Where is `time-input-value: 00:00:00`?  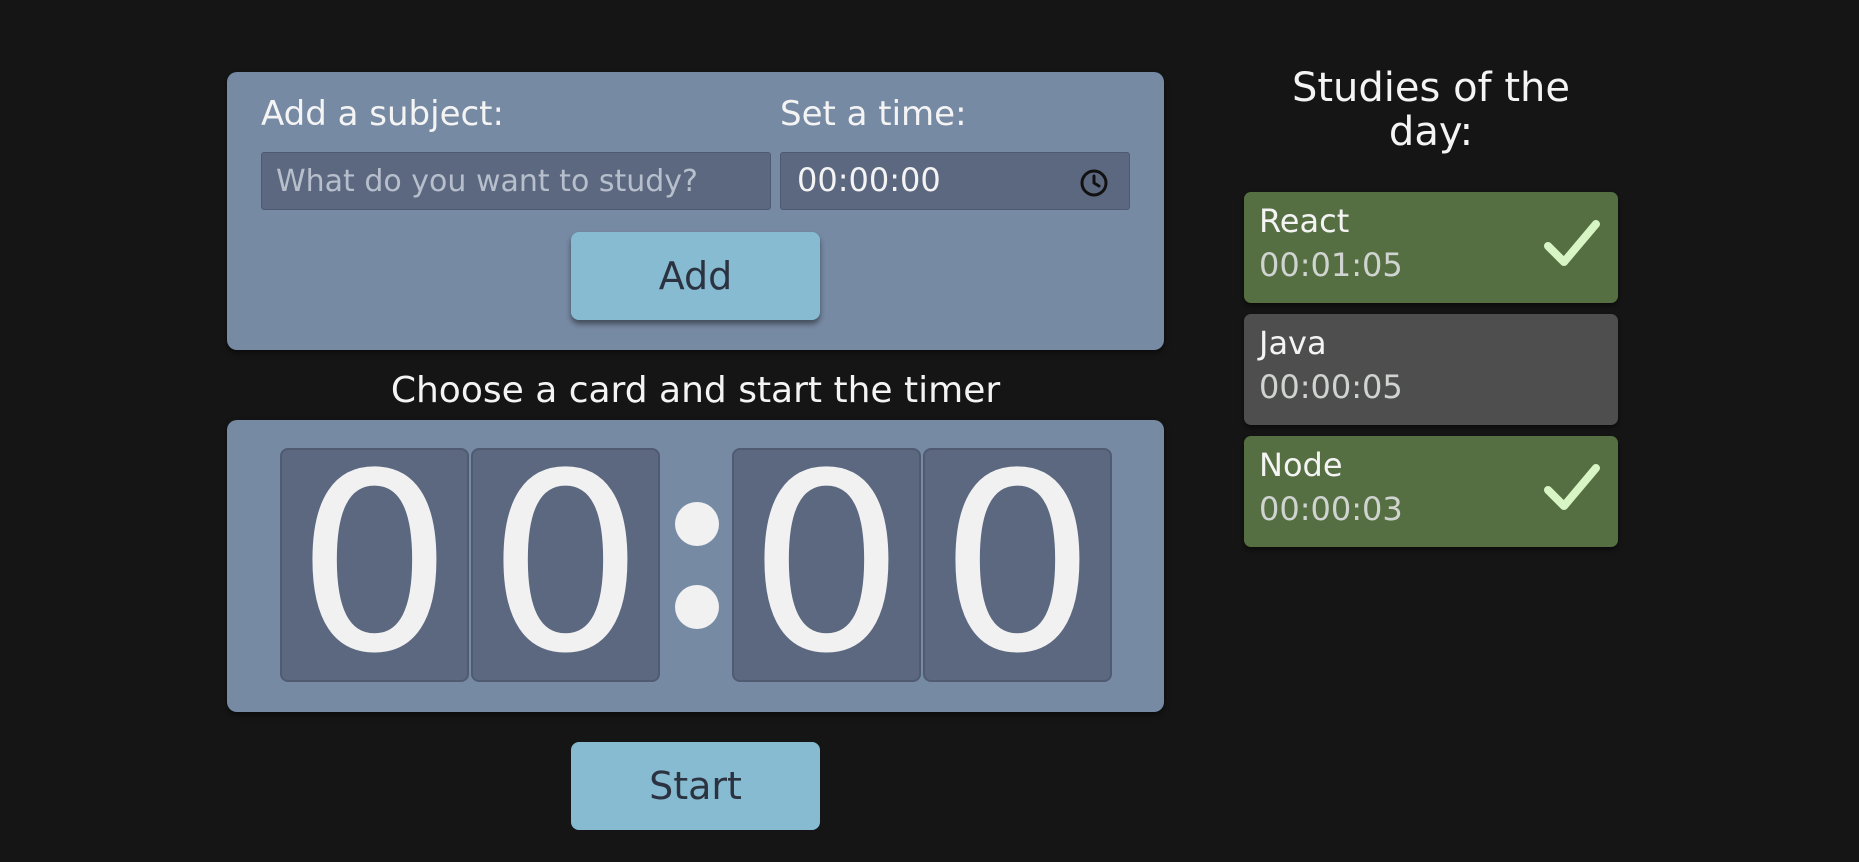 time-input-value: 00:00:00 is located at coordinates (869, 180).